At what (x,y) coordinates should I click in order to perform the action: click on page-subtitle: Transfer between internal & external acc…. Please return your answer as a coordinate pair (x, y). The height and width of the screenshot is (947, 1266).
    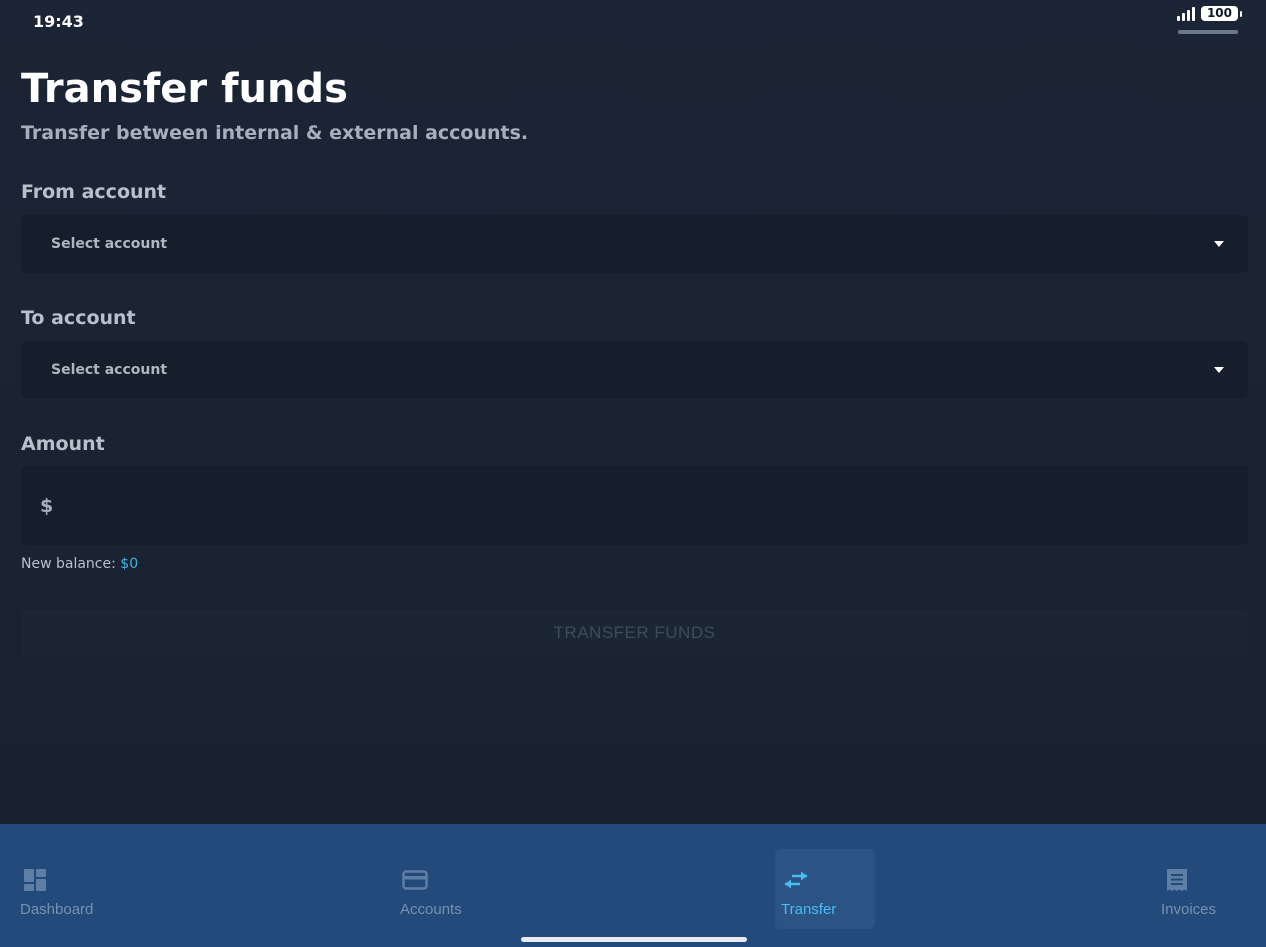
    Looking at the image, I should click on (275, 133).